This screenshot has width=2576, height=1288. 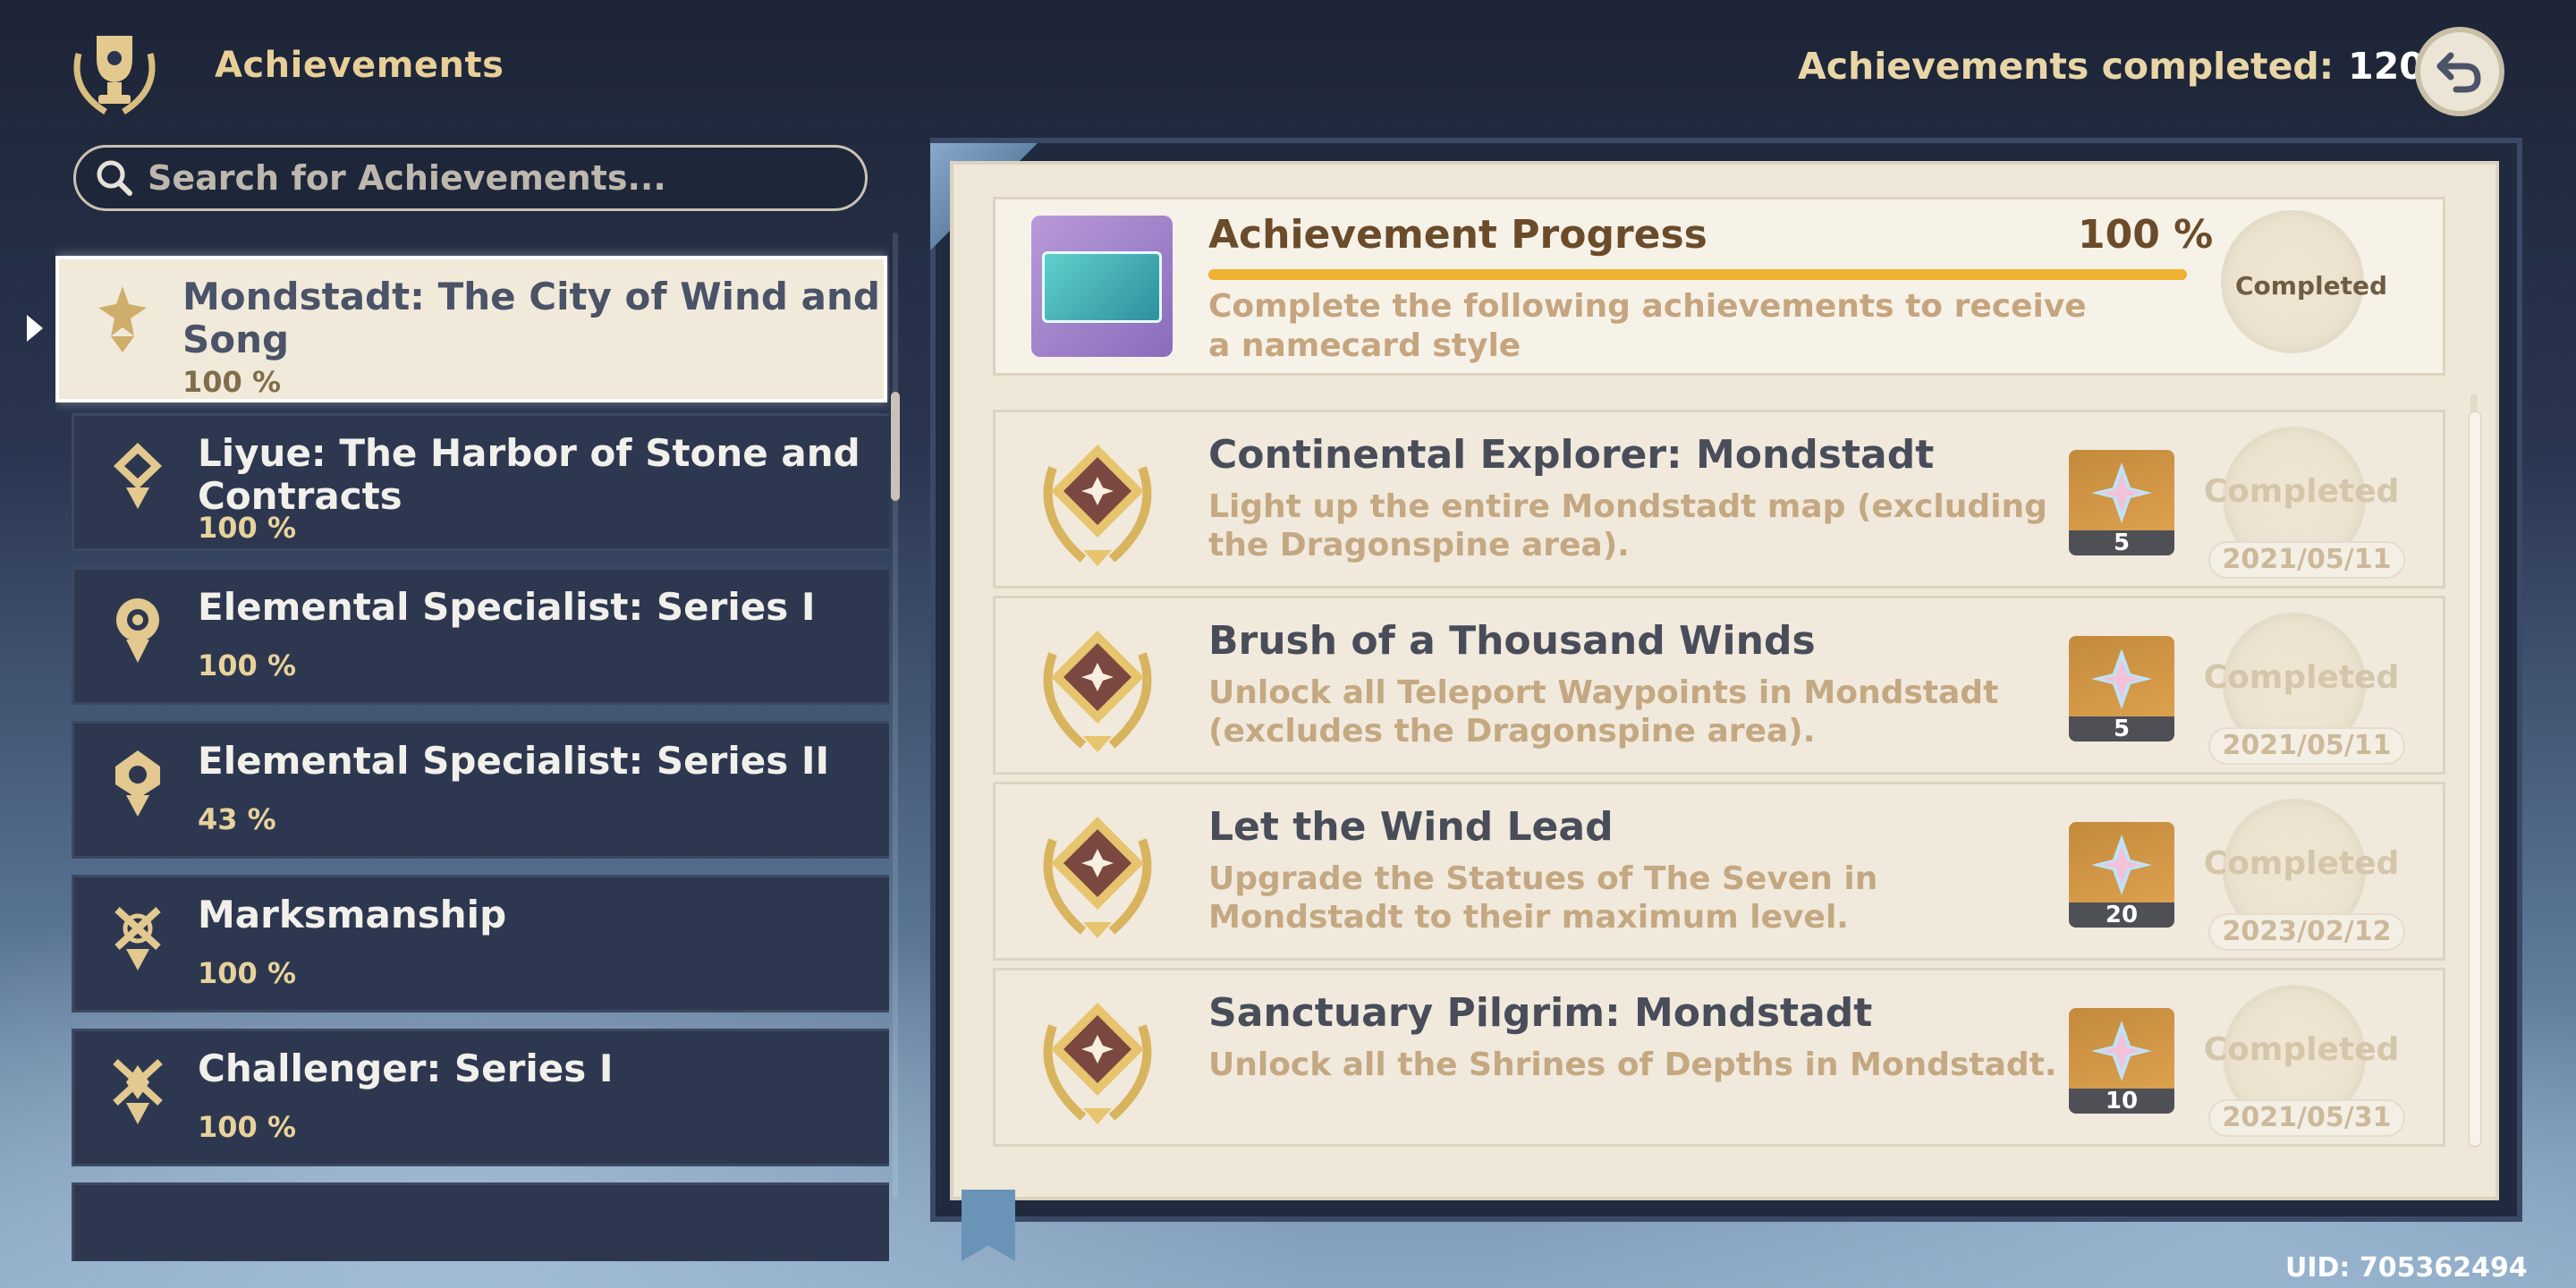 I want to click on achievements-completed-counter: Achievements completed: 1204, so click(x=2124, y=66).